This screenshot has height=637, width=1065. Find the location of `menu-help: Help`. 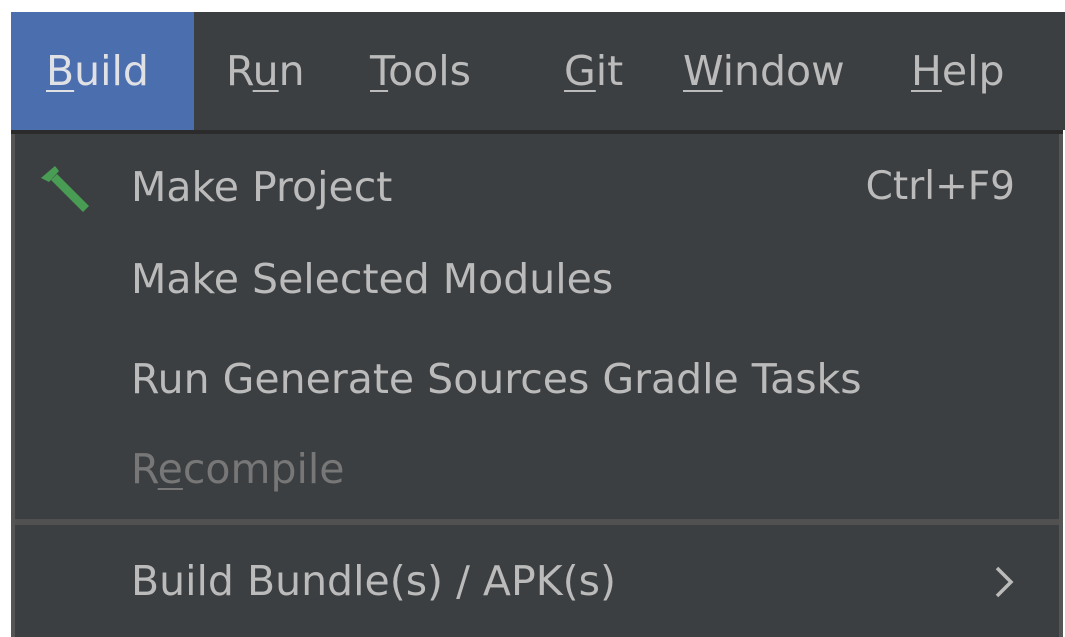

menu-help: Help is located at coordinates (958, 71).